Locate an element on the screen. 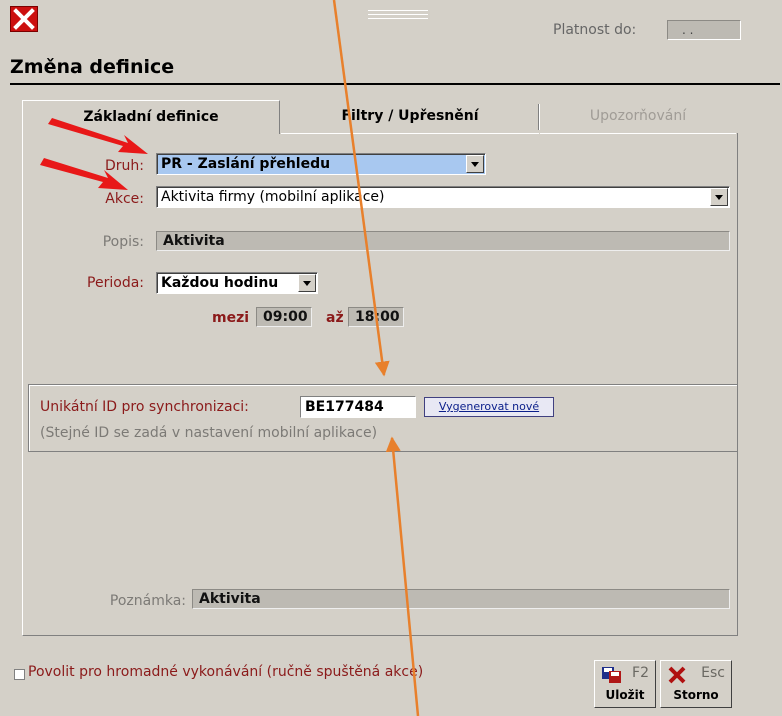 This screenshot has width=782, height=716. cancel-button: Esc Storno is located at coordinates (696, 684).